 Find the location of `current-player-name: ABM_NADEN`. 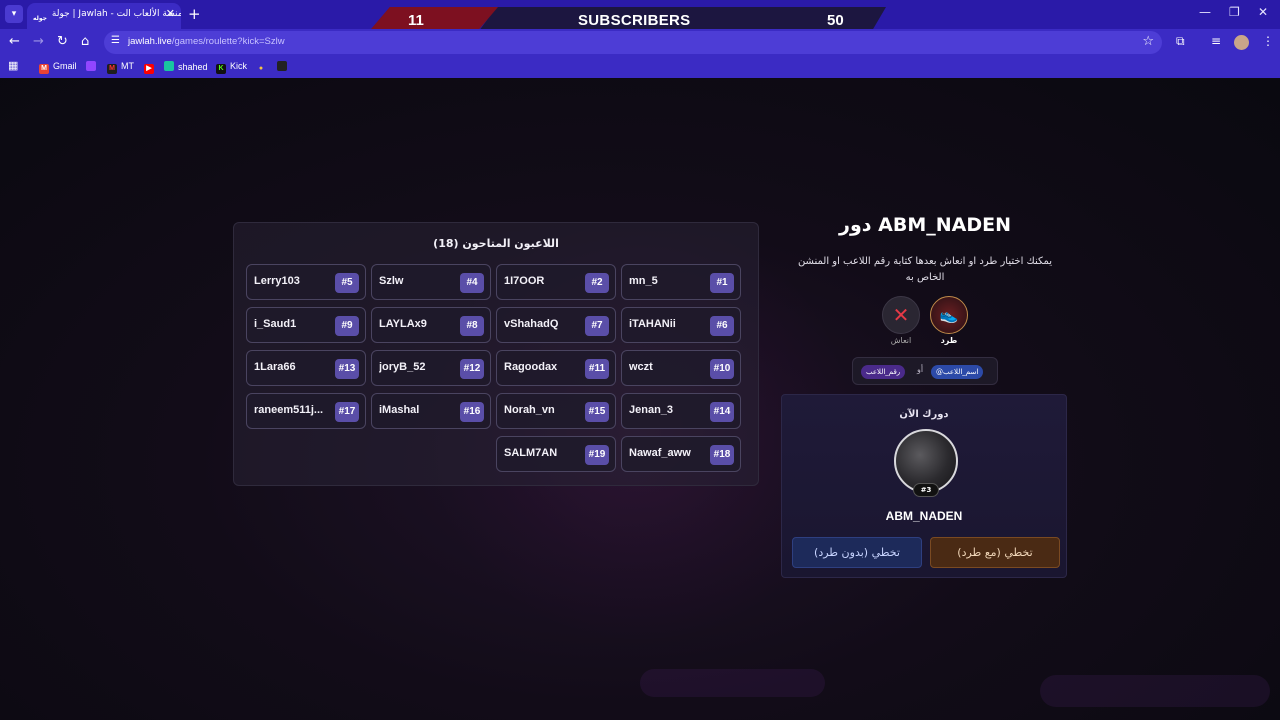

current-player-name: ABM_NADEN is located at coordinates (924, 516).